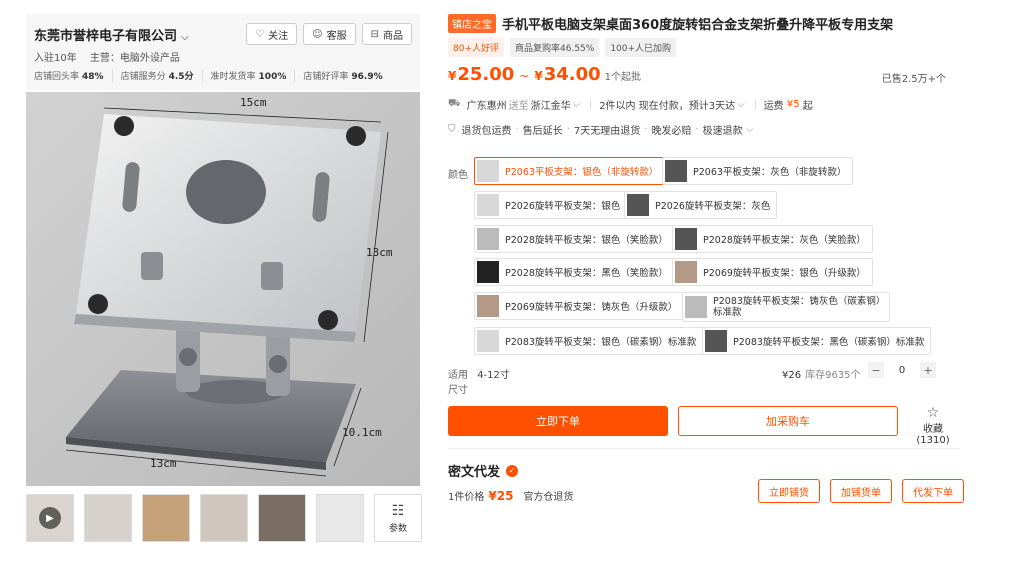  I want to click on shop-name-text: 东莞市誉梓电子有限公司, so click(105, 36).